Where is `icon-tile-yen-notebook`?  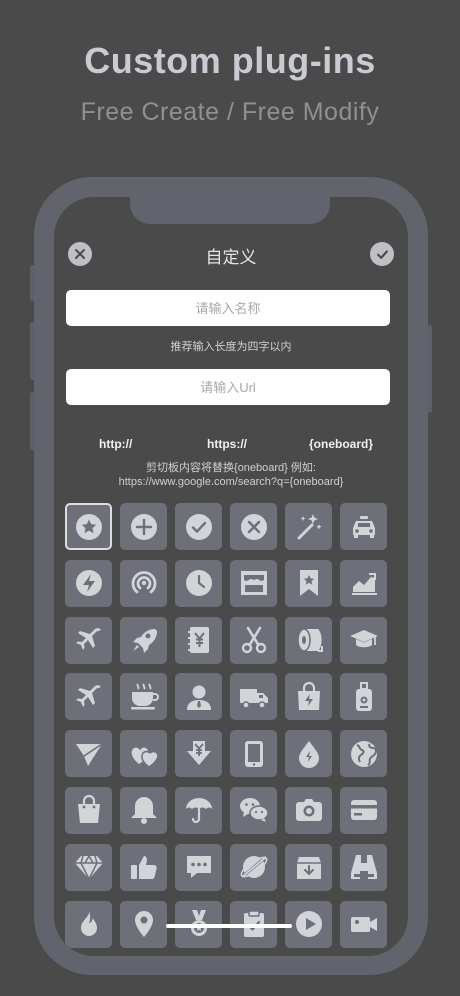 icon-tile-yen-notebook is located at coordinates (198, 640).